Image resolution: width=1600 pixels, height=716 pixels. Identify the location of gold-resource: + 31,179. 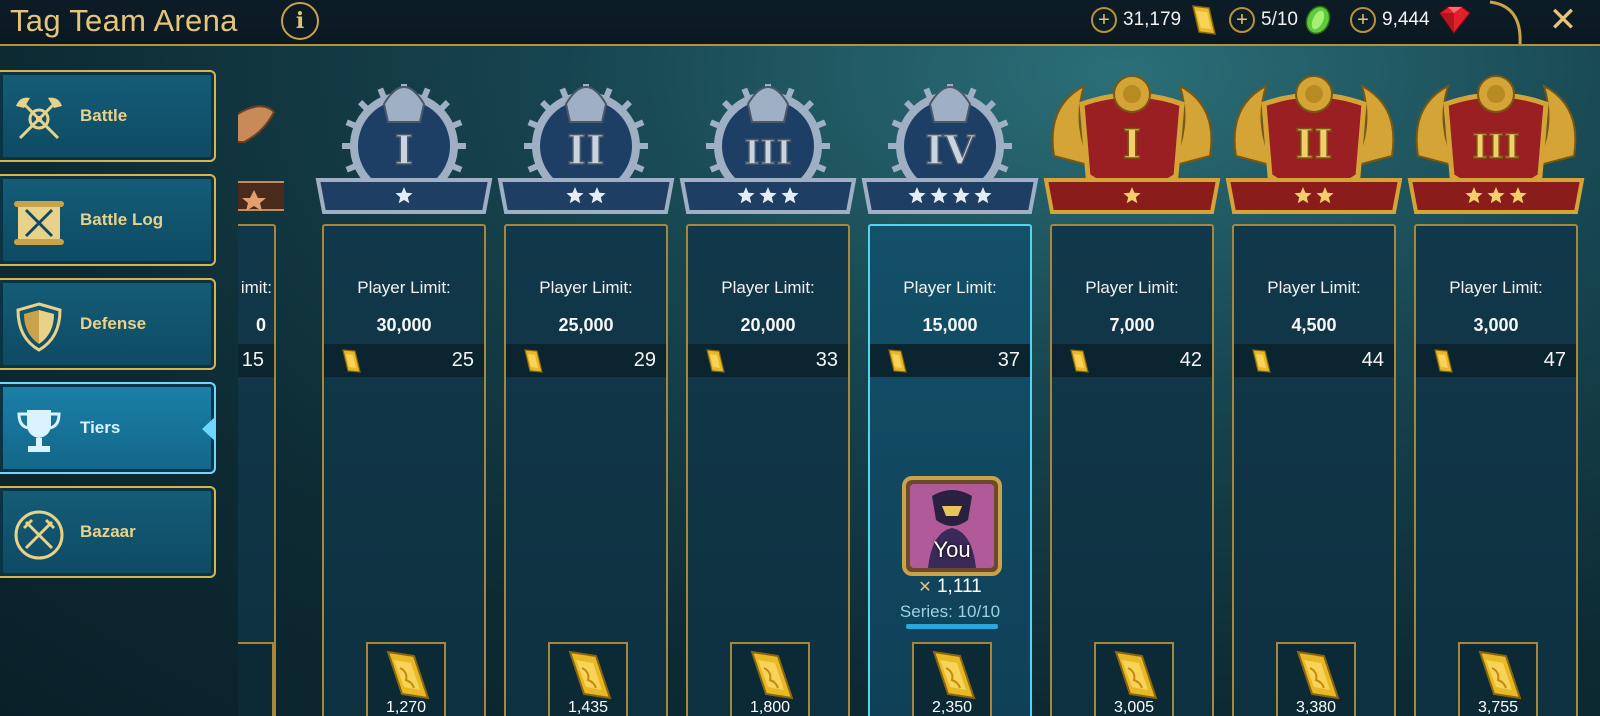
(1155, 20).